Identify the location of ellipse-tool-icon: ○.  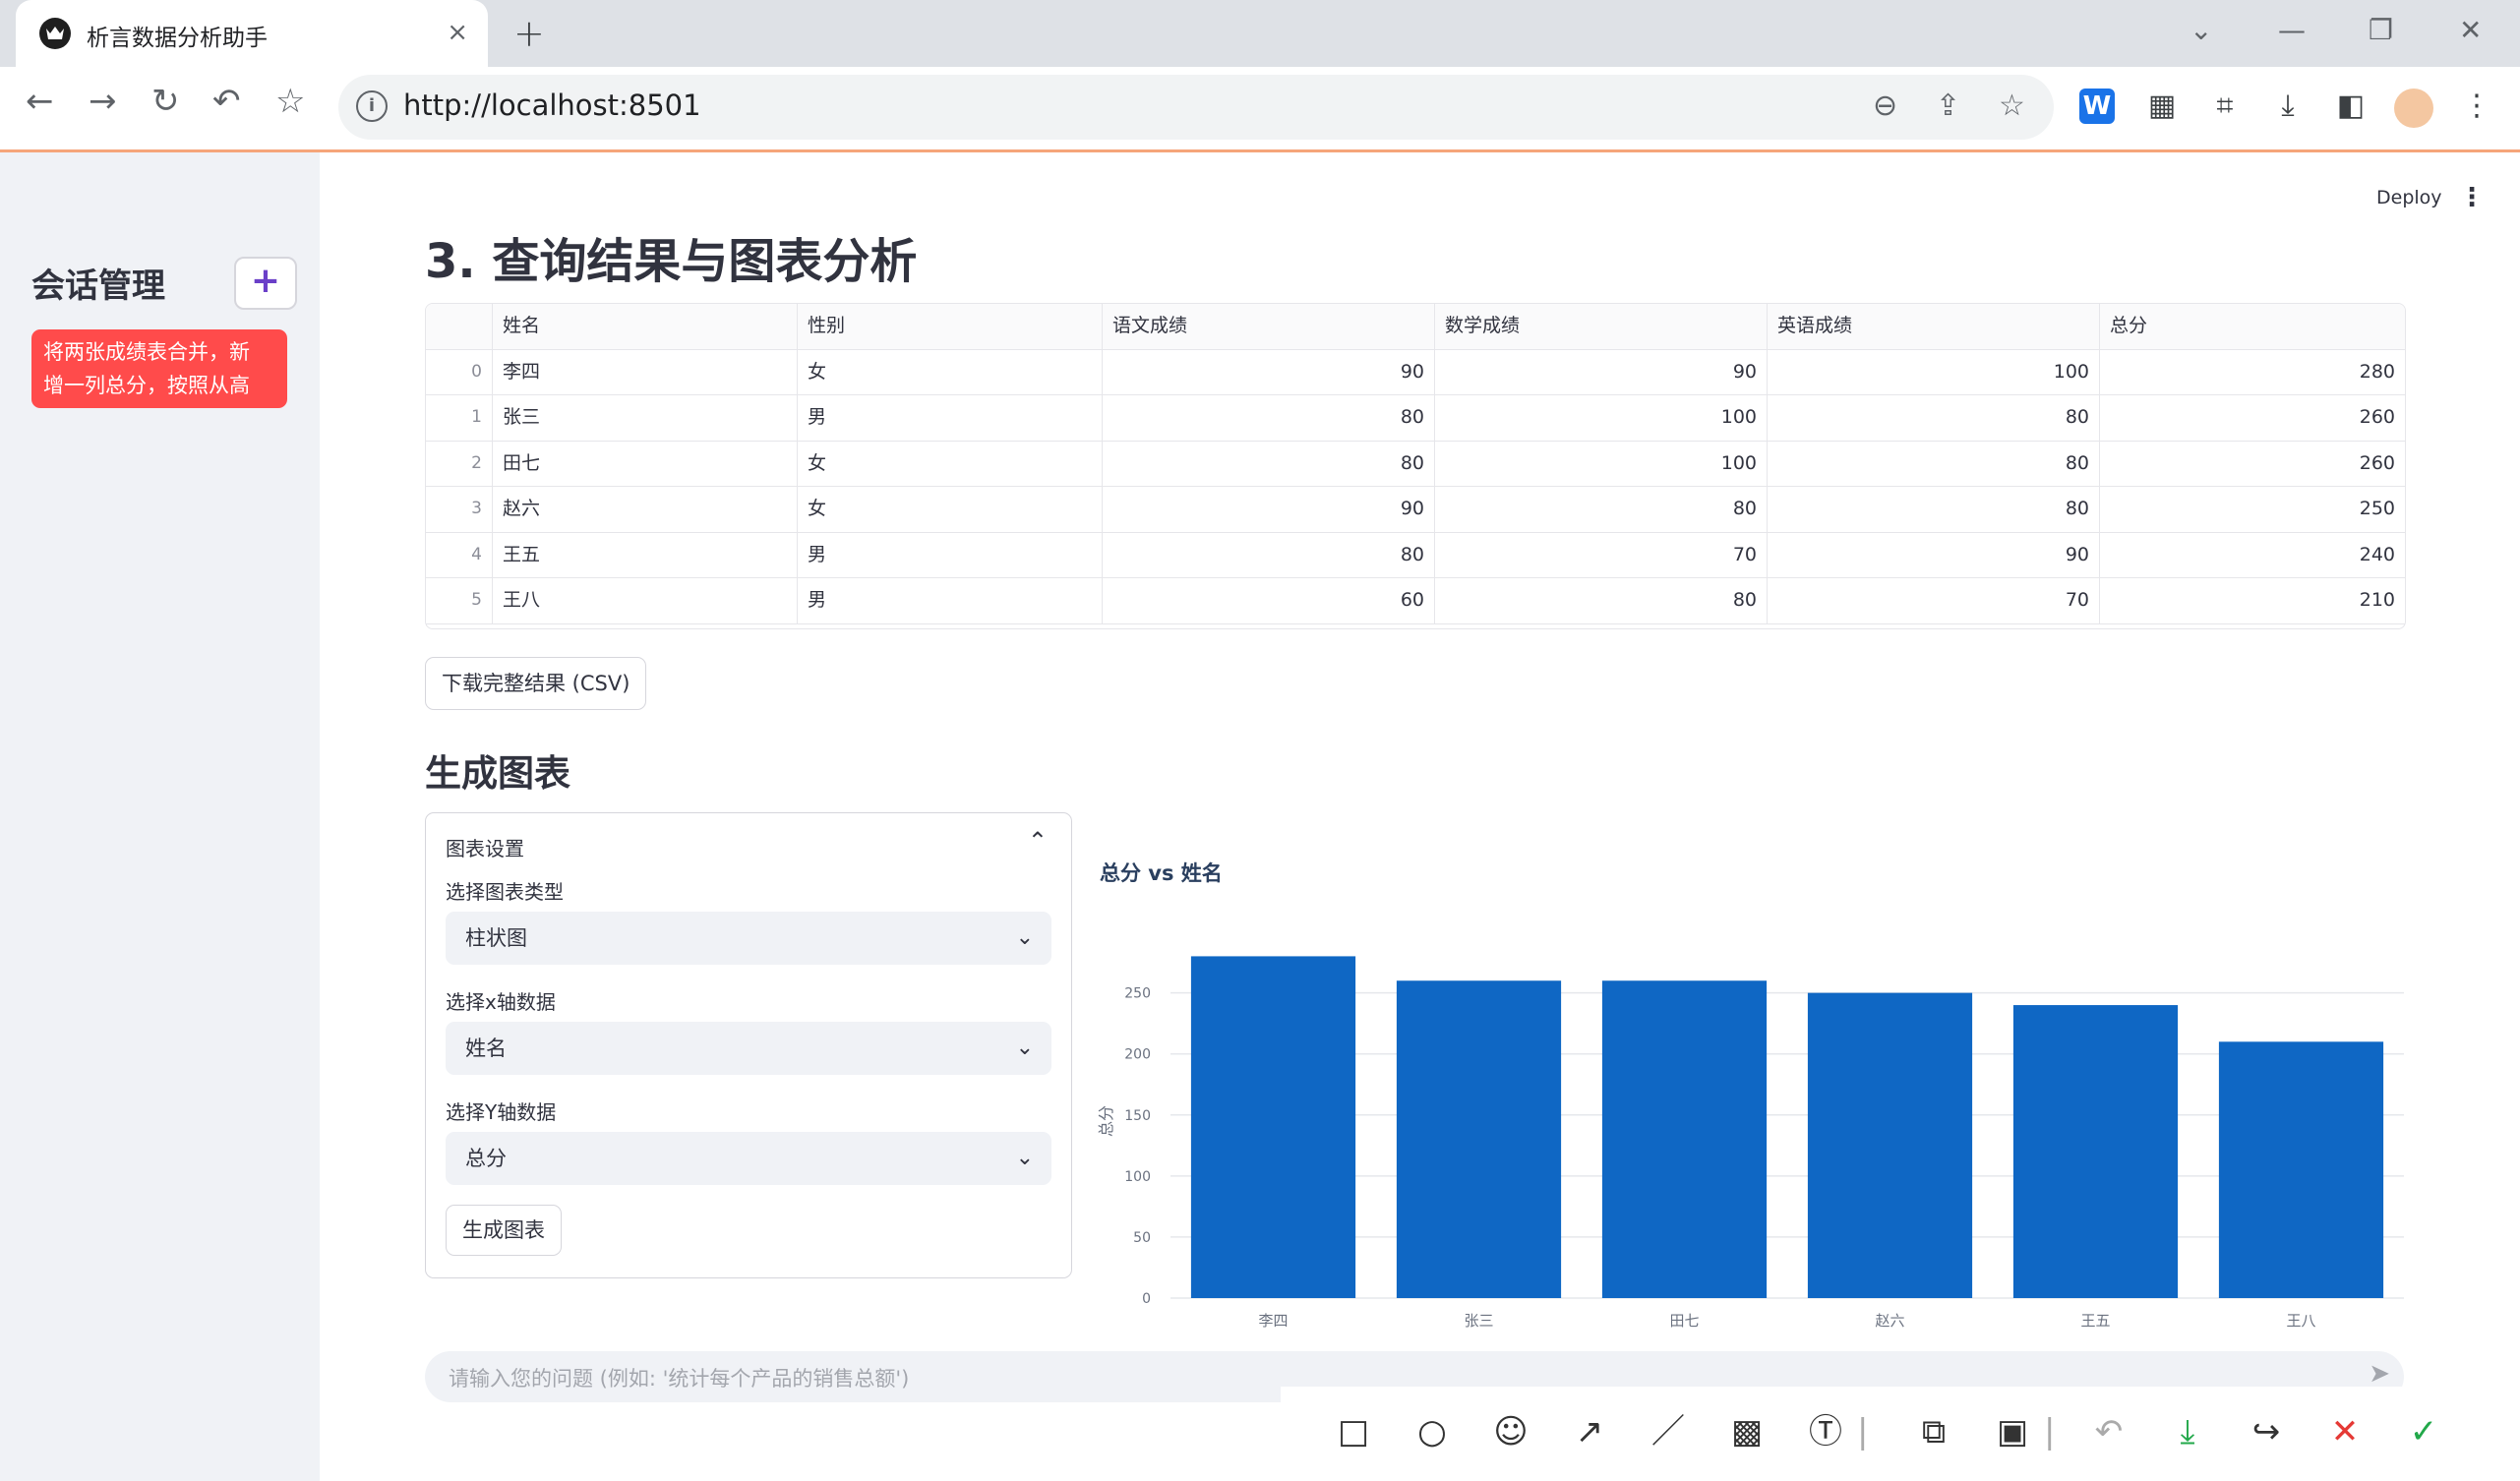
(1432, 1431).